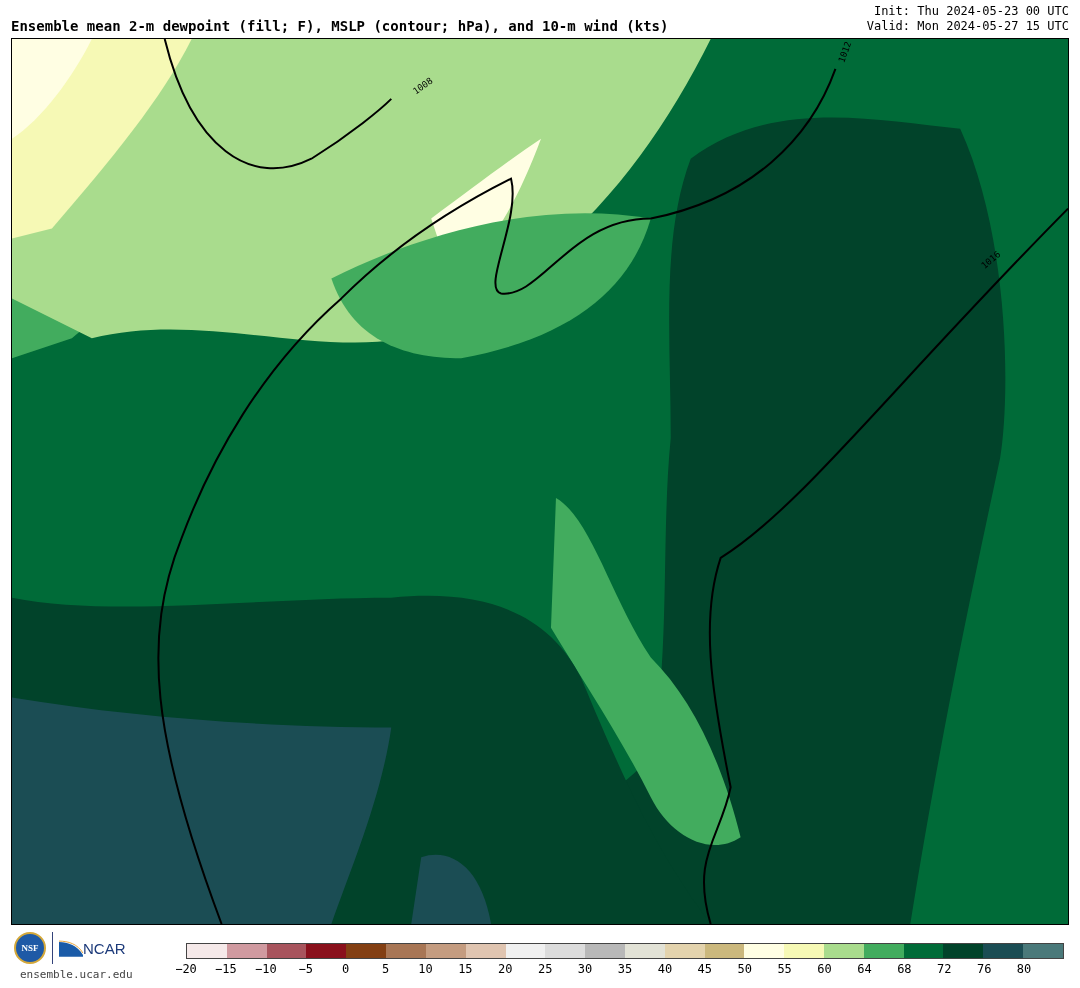  What do you see at coordinates (186, 969) in the screenshot?
I see `scale-tick-label: −20` at bounding box center [186, 969].